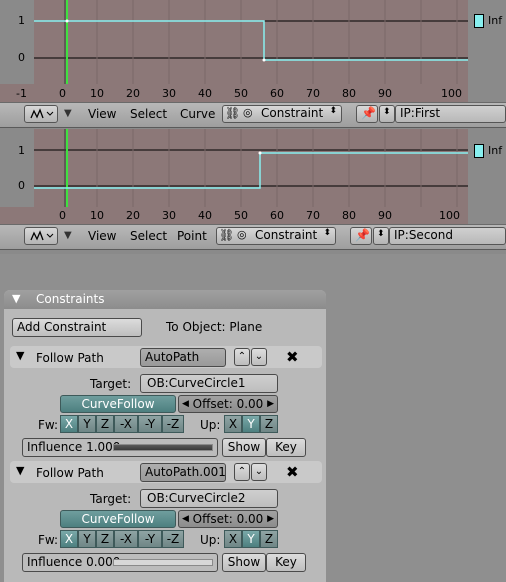 The height and width of the screenshot is (582, 506). What do you see at coordinates (74, 447) in the screenshot?
I see `influence-label: Influence 1.000` at bounding box center [74, 447].